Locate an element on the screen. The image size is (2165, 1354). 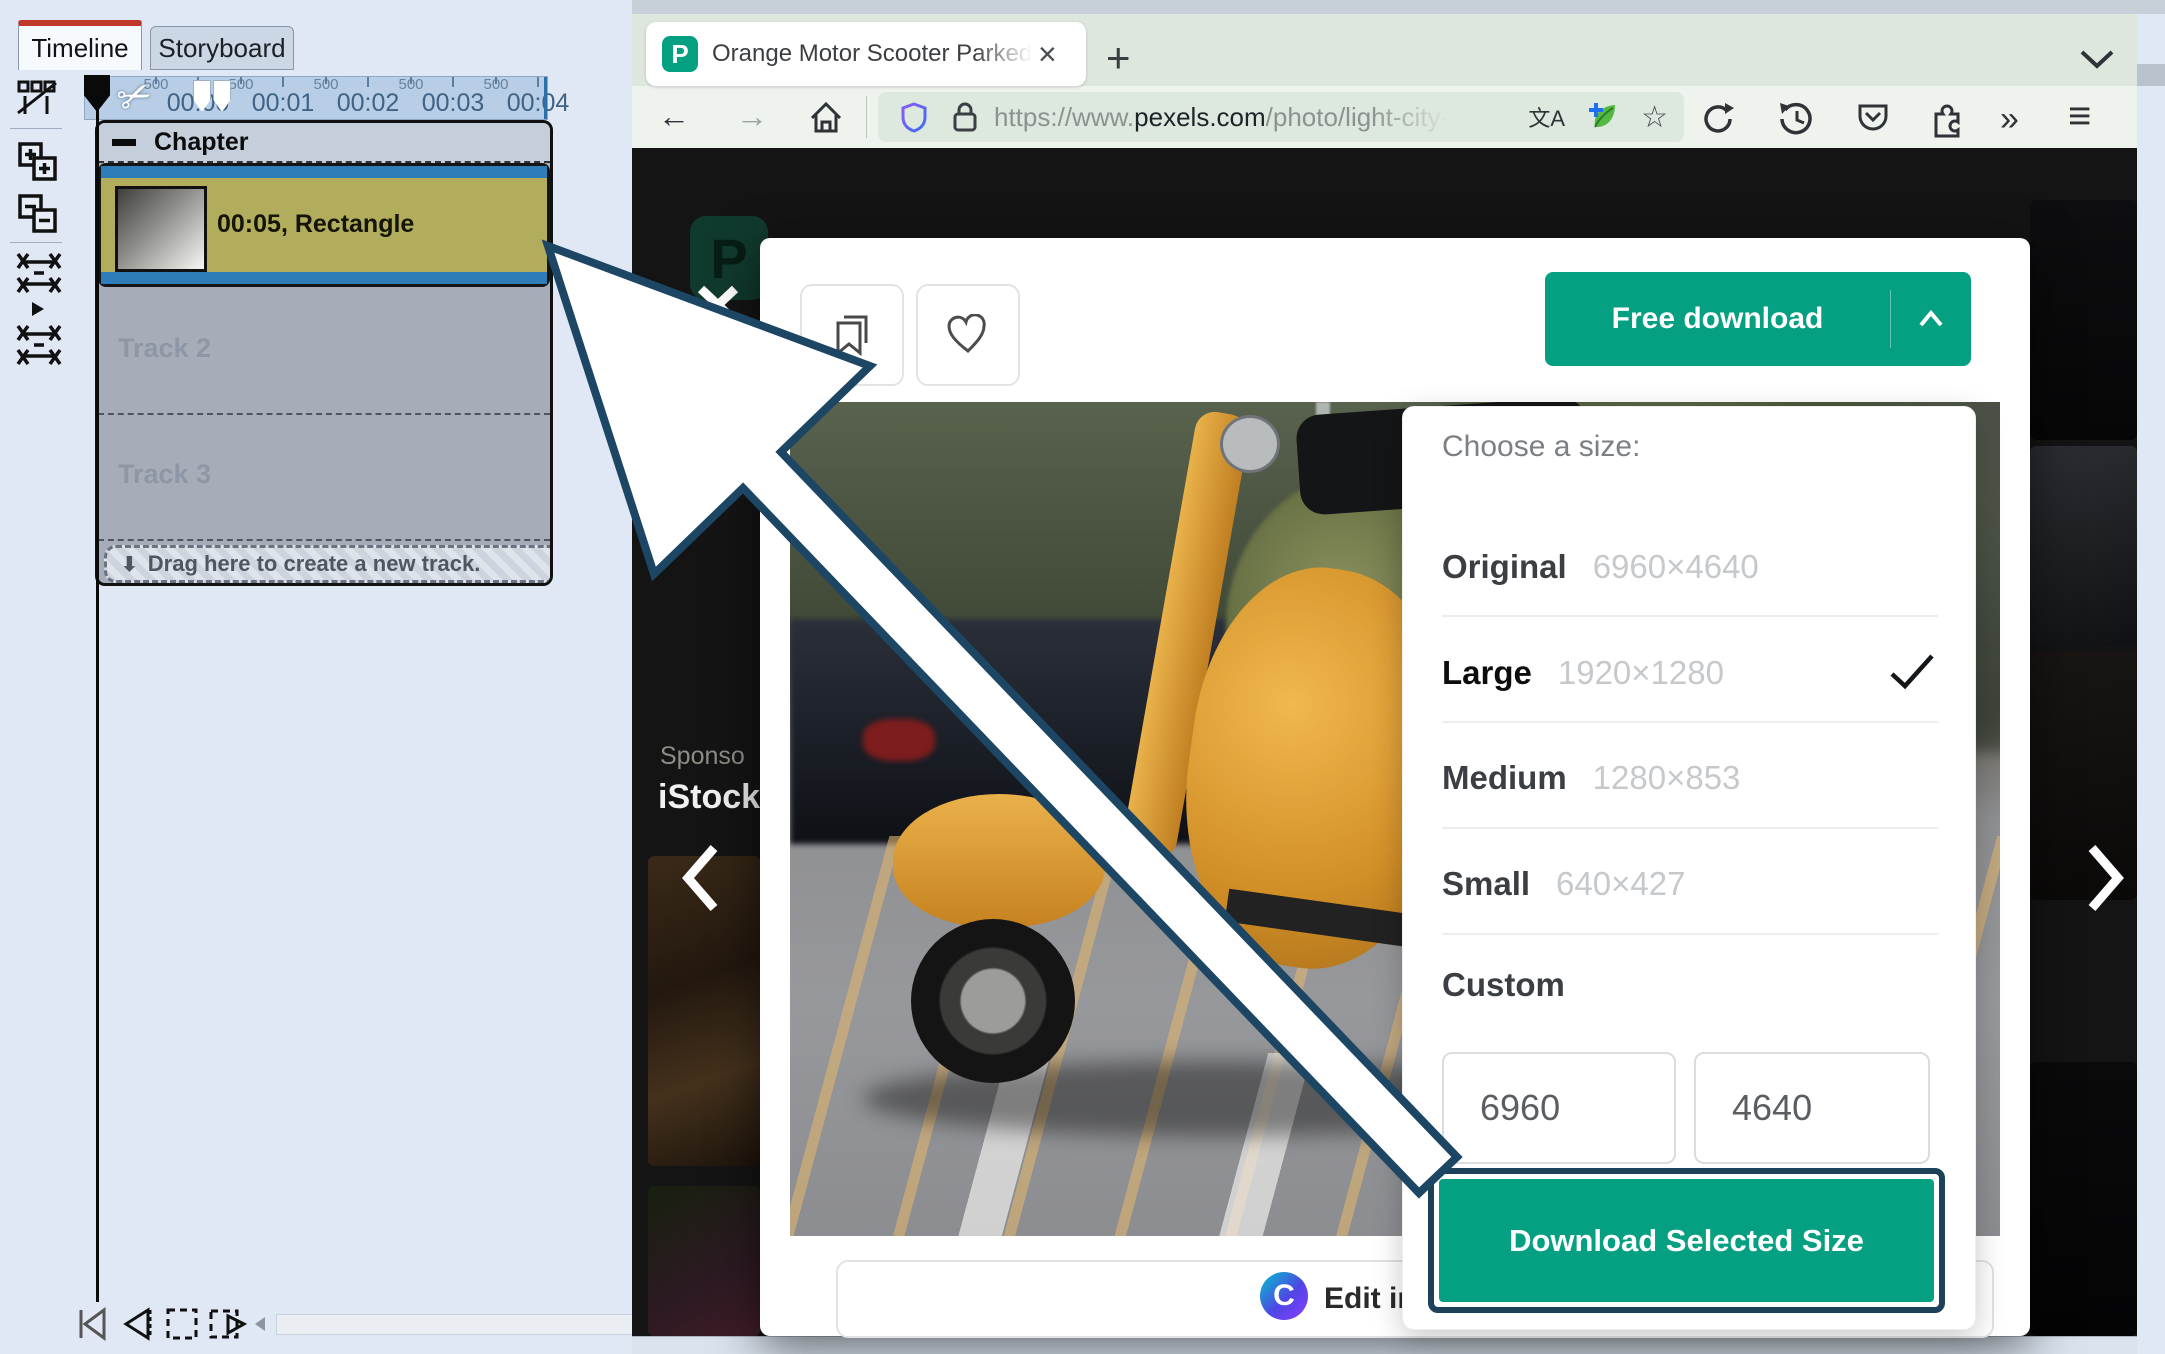
ruler-end-marker is located at coordinates (545, 98).